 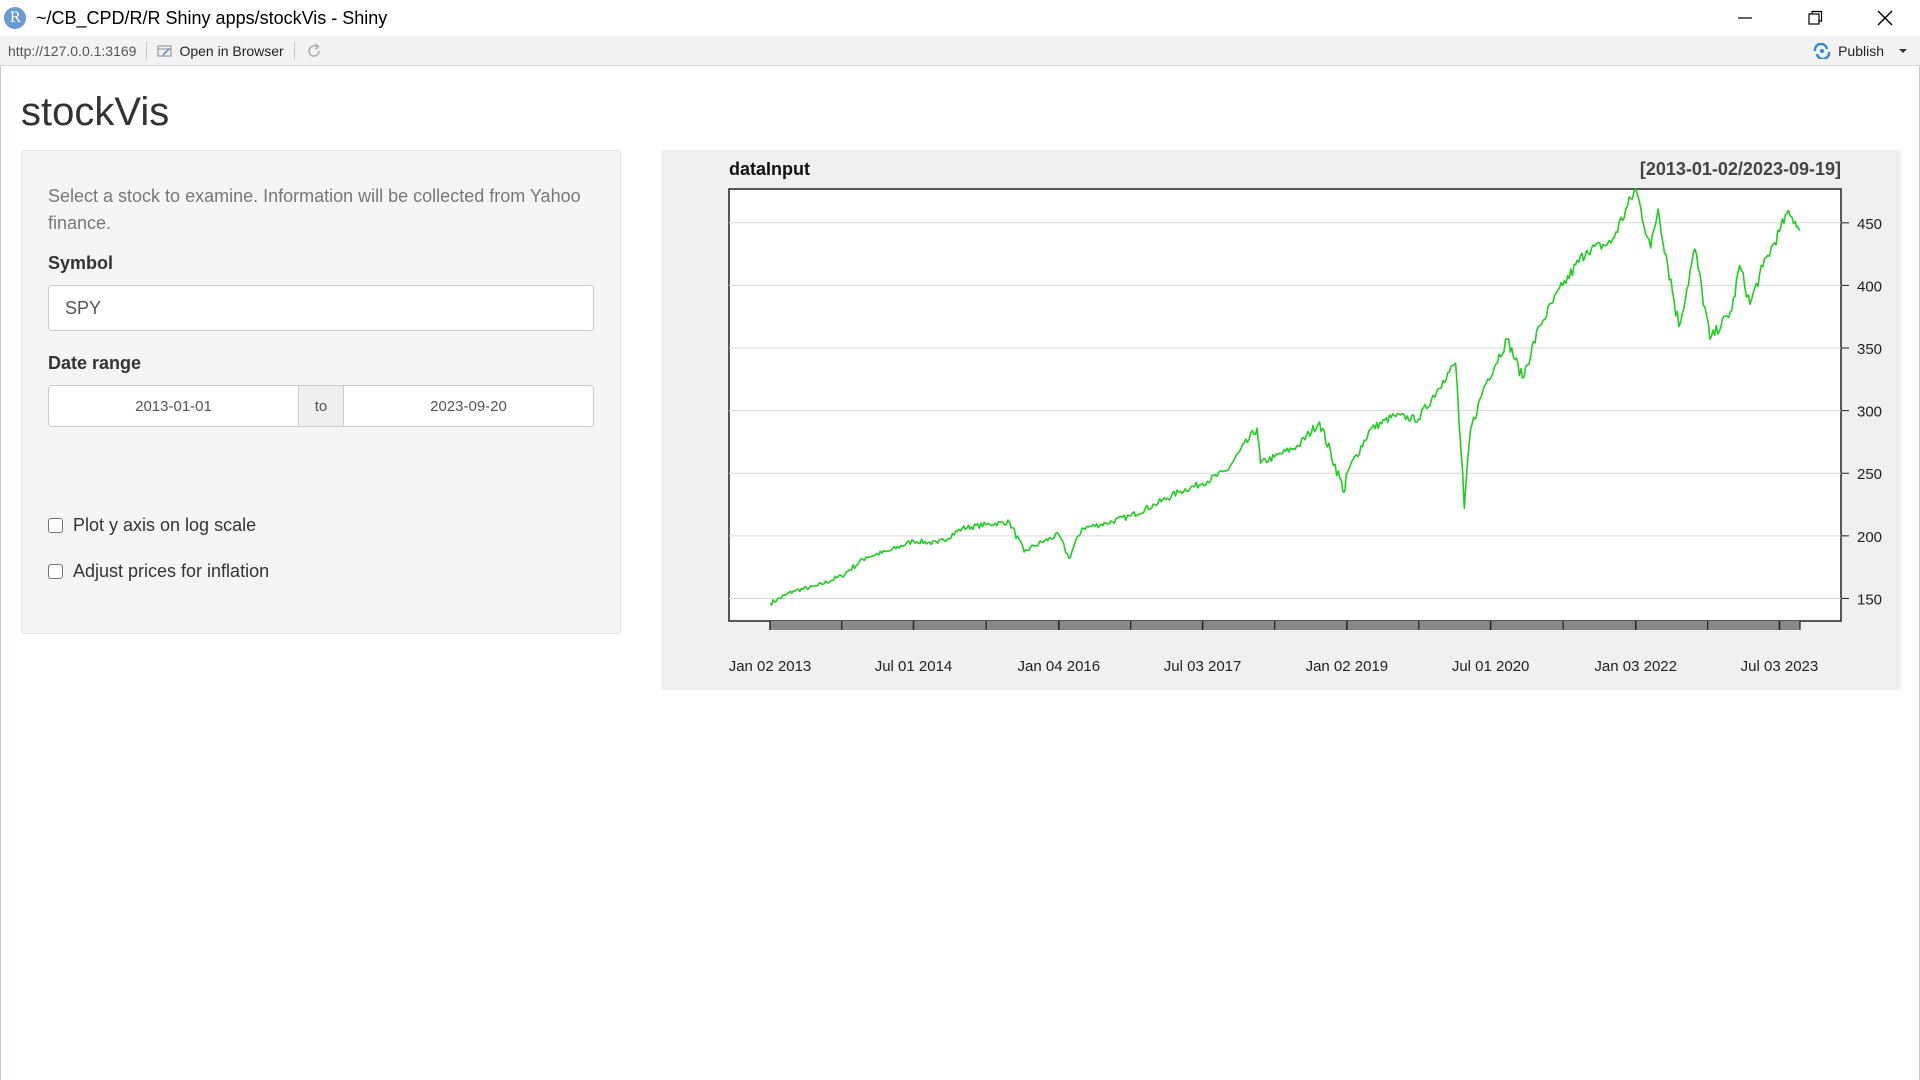 I want to click on open-in-browser-button: Open in Browser, so click(x=220, y=50).